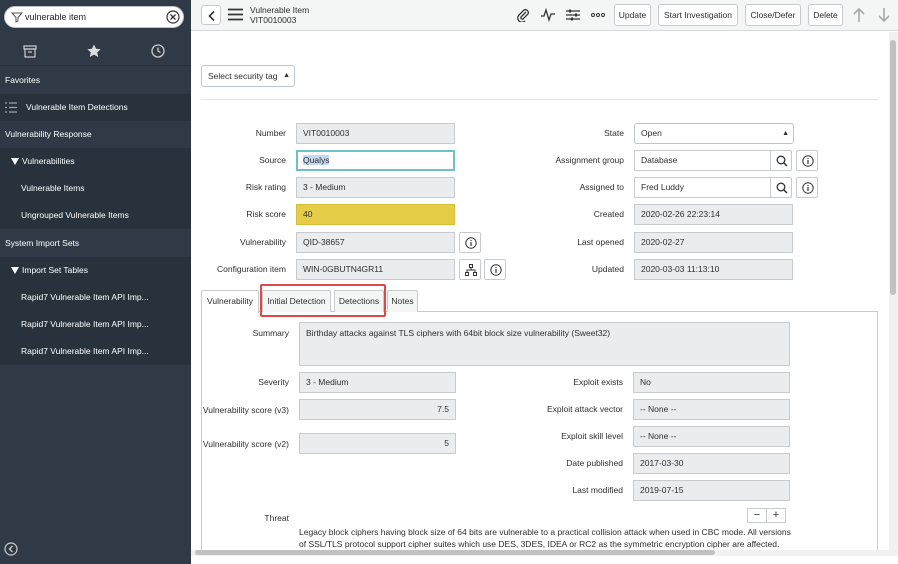  What do you see at coordinates (270, 133) in the screenshot?
I see `number-label: Number` at bounding box center [270, 133].